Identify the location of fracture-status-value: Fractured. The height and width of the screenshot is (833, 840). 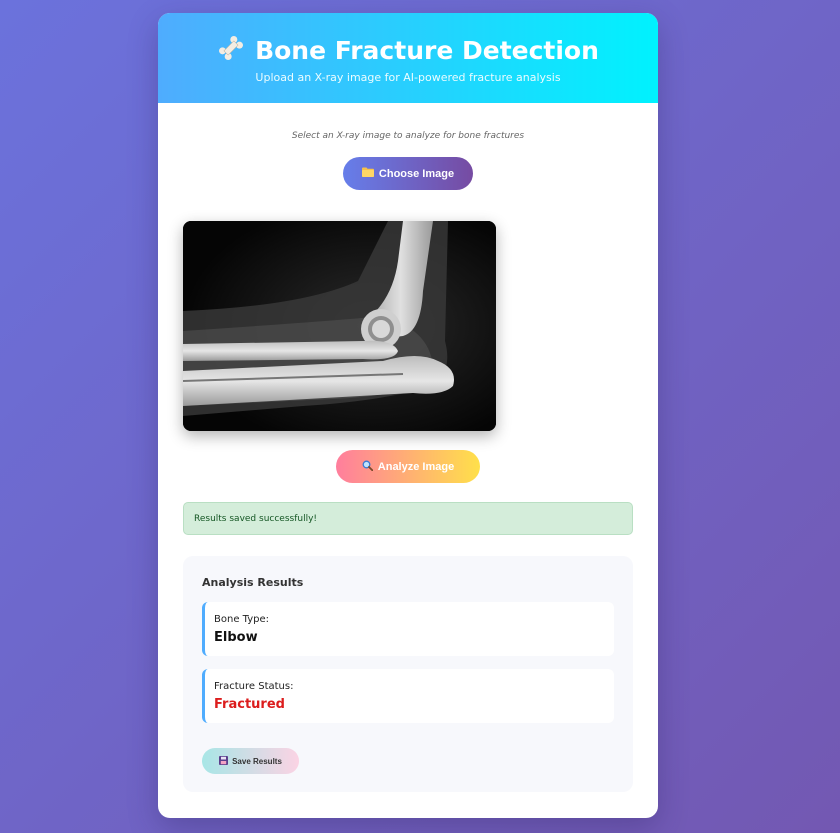
(249, 704).